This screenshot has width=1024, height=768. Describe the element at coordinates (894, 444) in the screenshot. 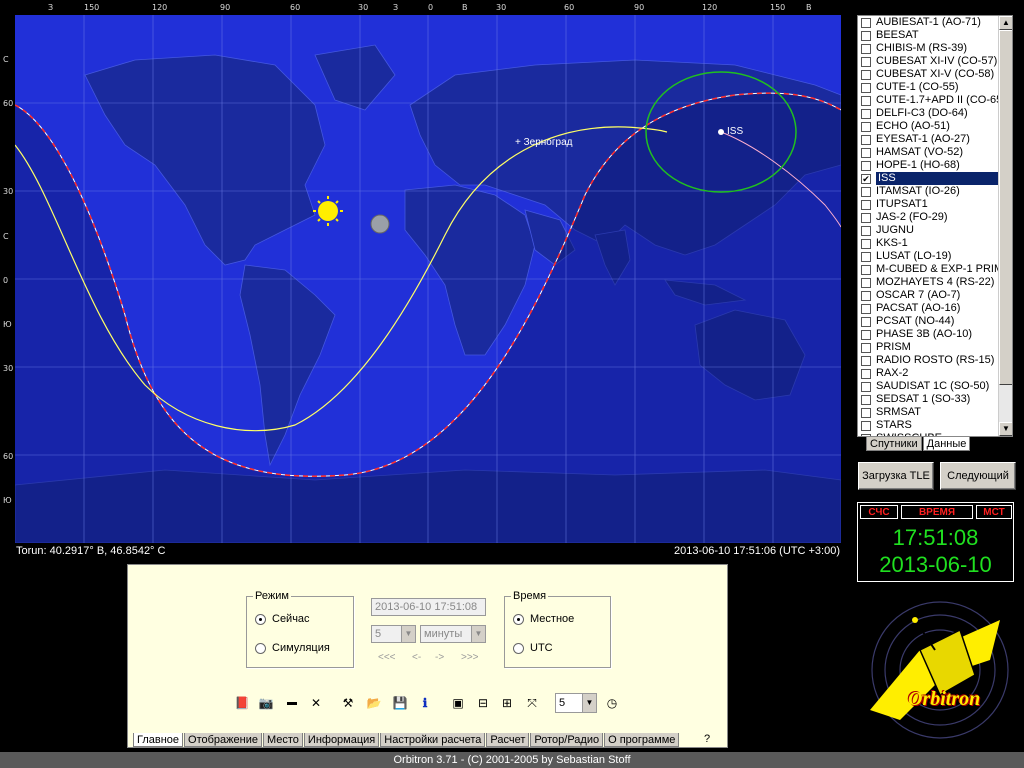

I see `tab-satellites: Спутники` at that location.